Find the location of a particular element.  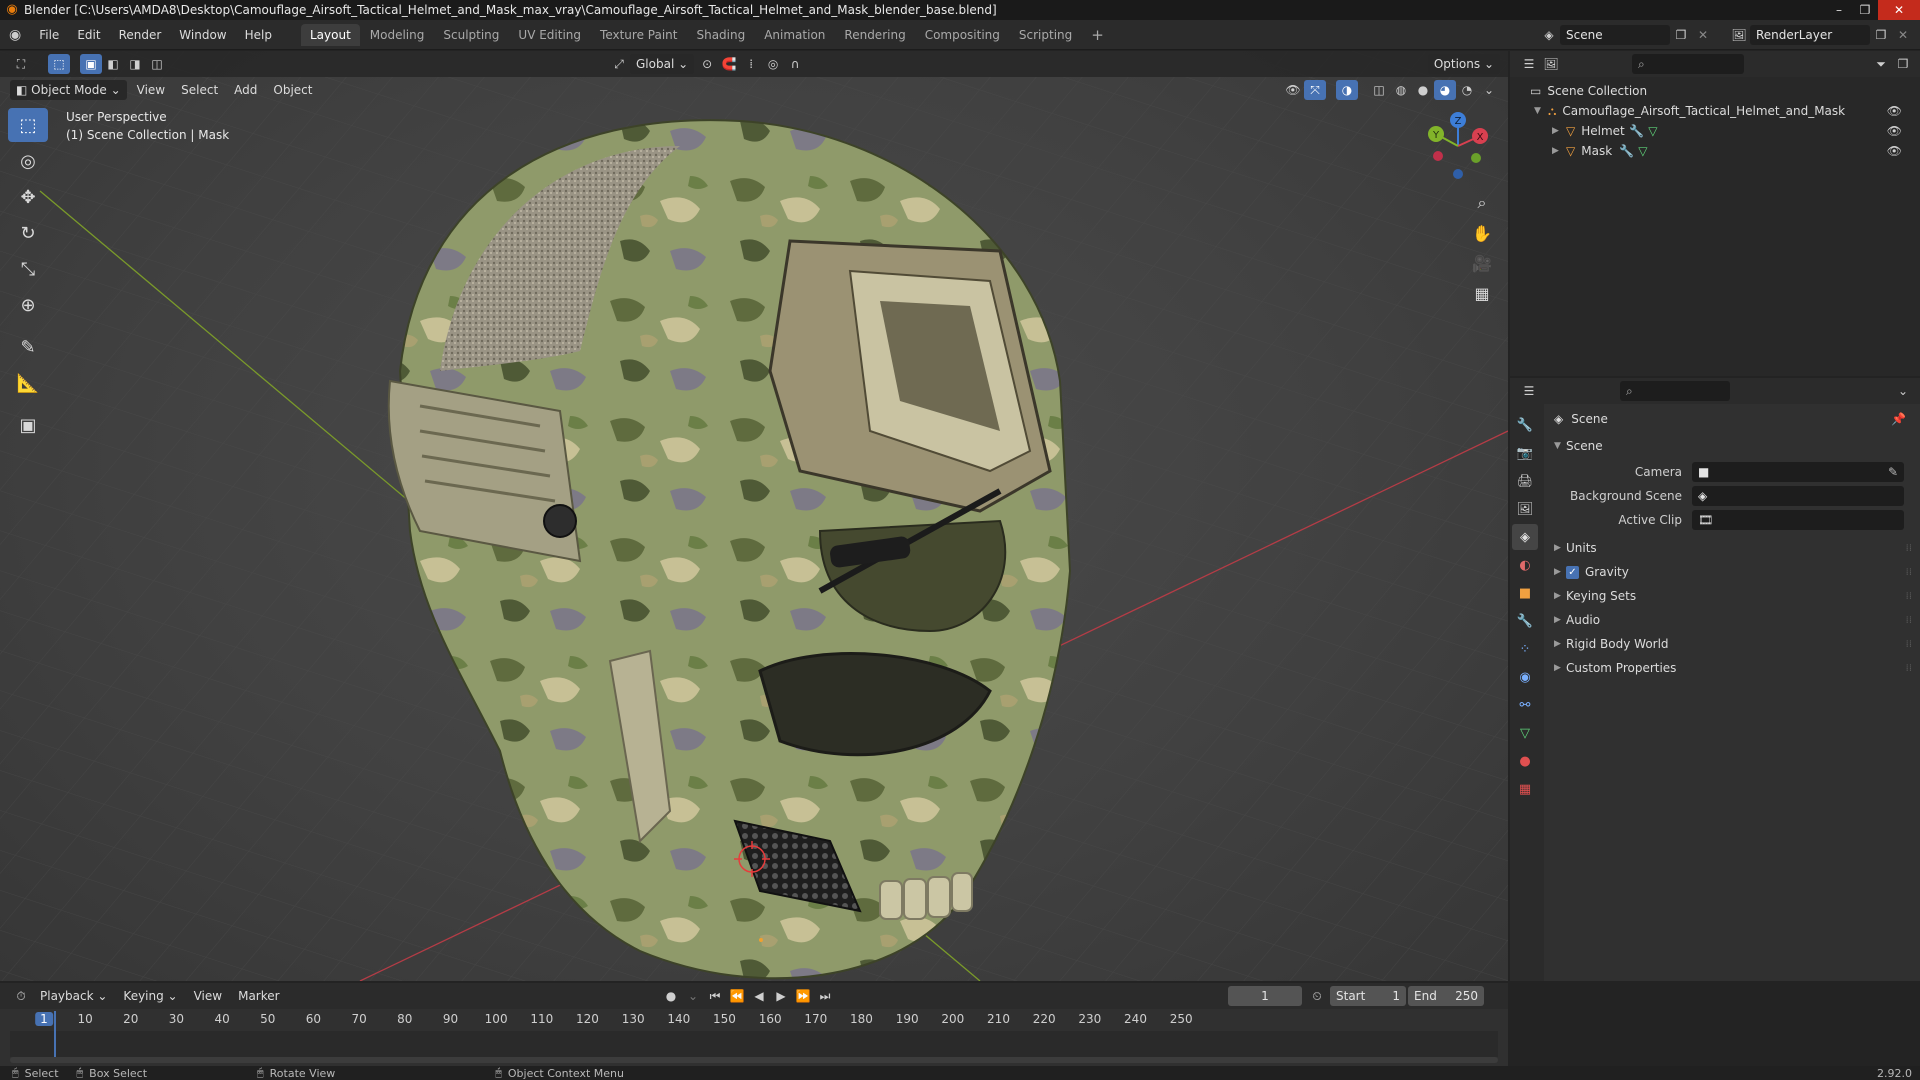

menu-file: File is located at coordinates (49, 35).